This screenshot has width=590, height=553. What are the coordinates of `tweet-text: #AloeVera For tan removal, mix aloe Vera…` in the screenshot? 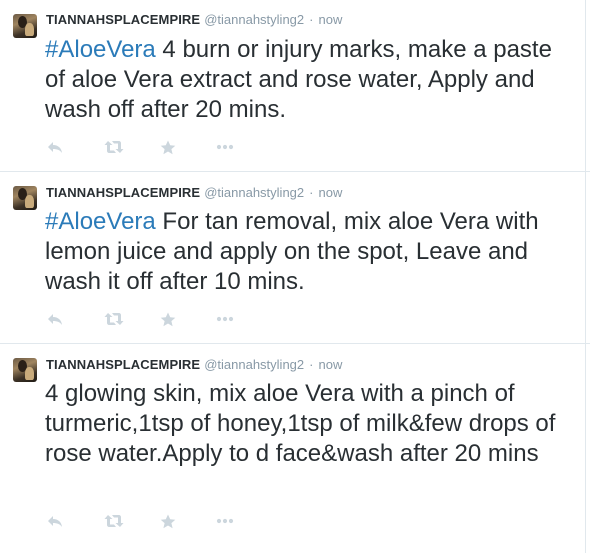 It's located at (307, 252).